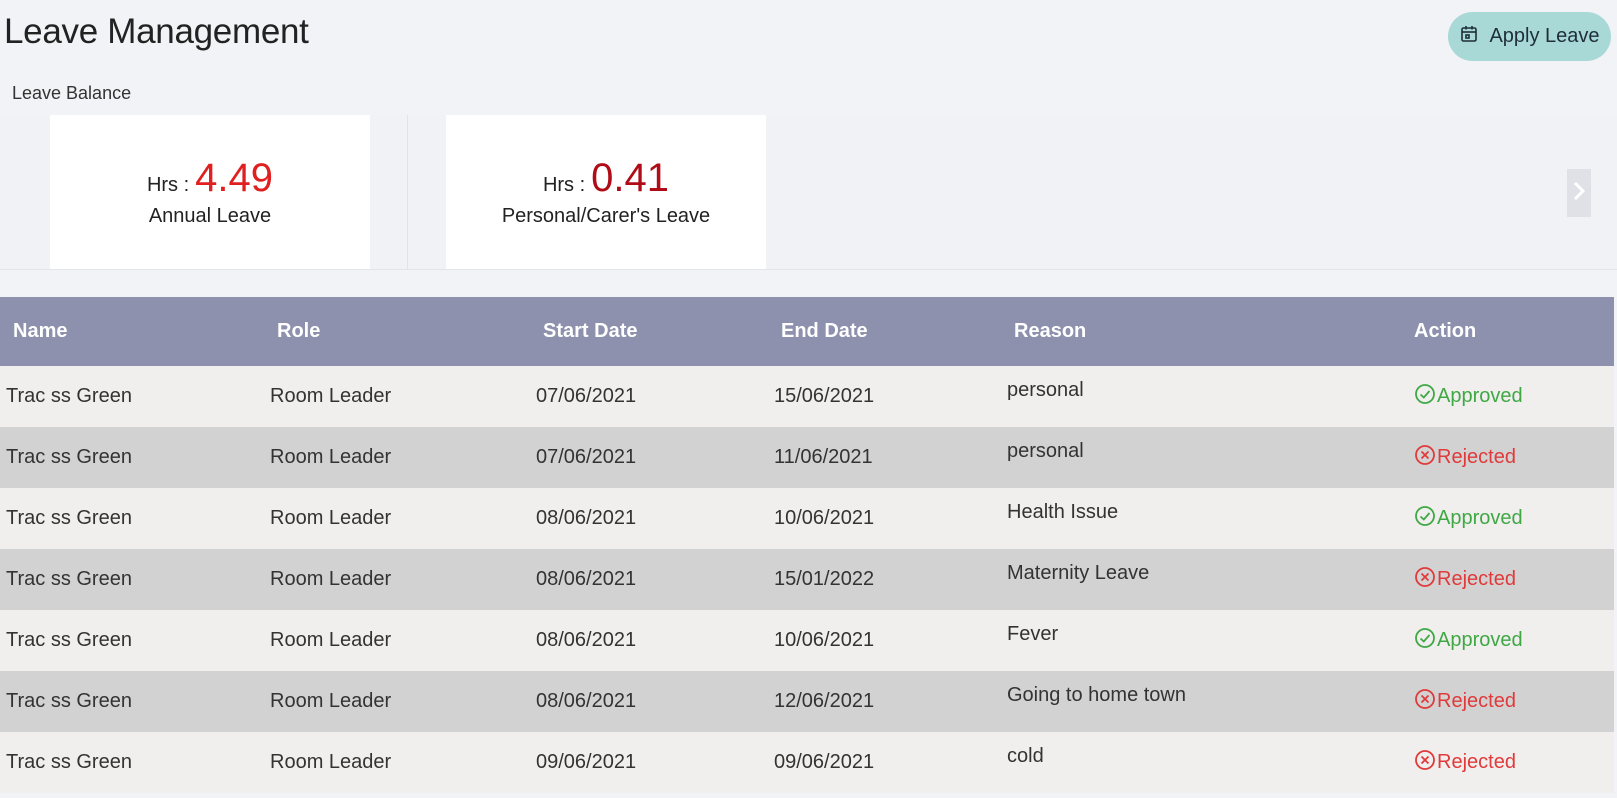 The width and height of the screenshot is (1617, 798). I want to click on carousel-next-button, so click(1579, 193).